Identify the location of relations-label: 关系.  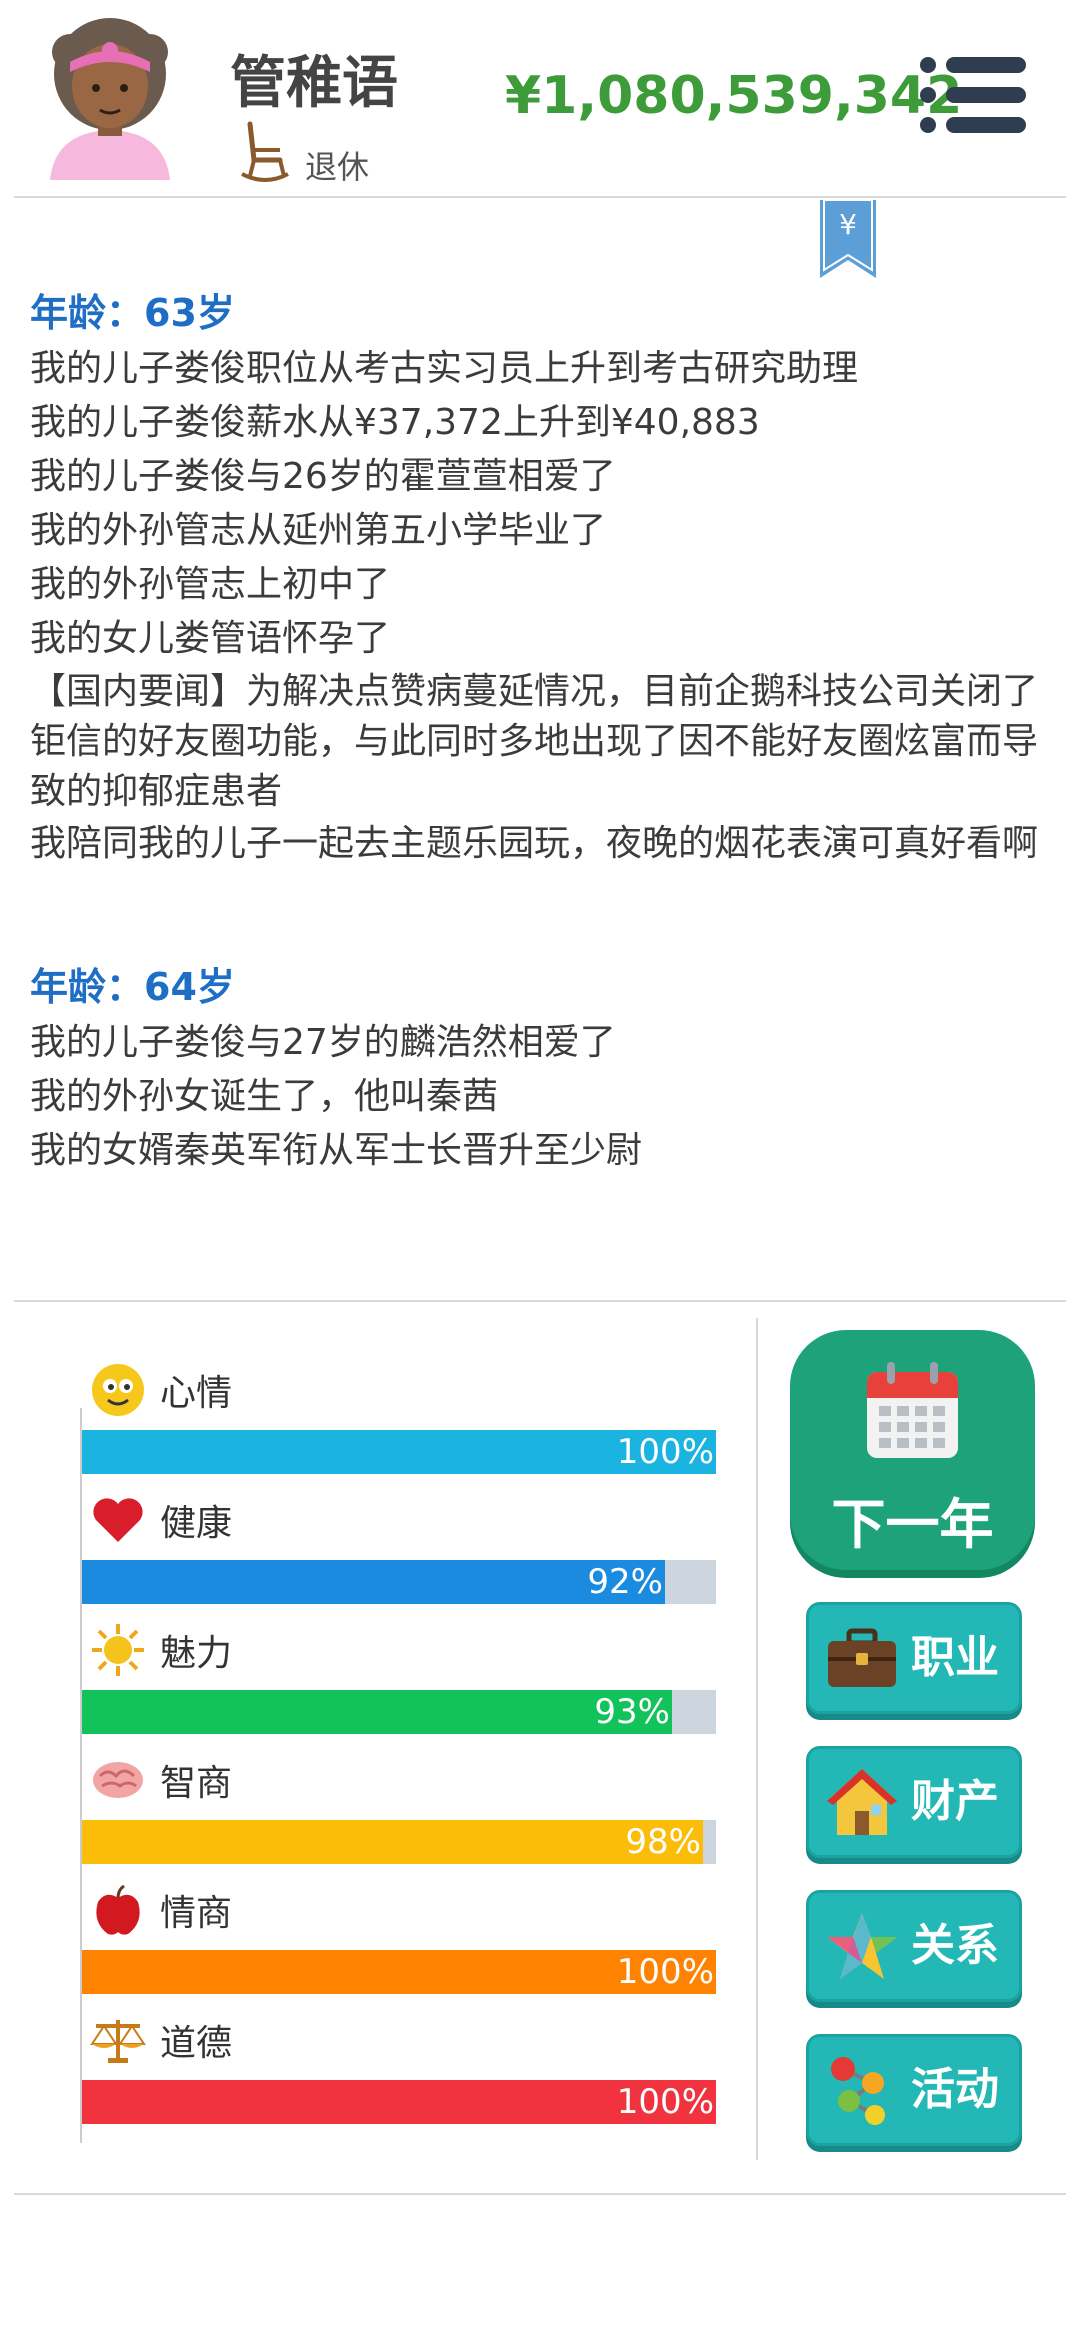
(955, 1945).